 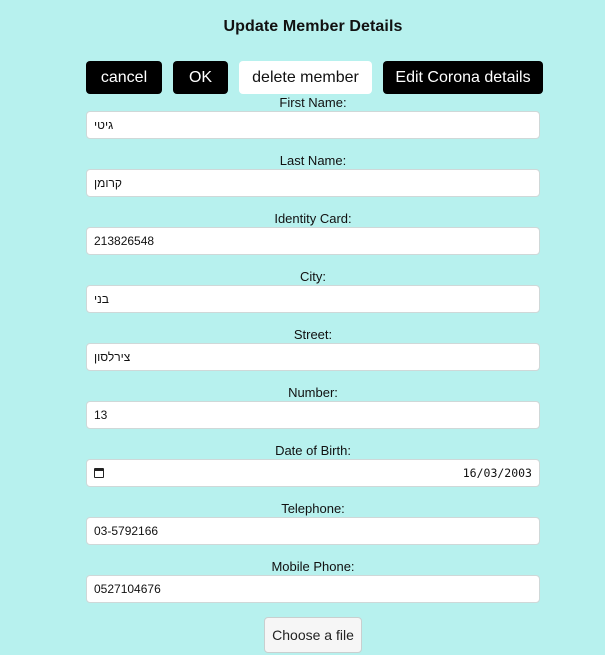 I want to click on last-name-input: קרומן, so click(x=313, y=183).